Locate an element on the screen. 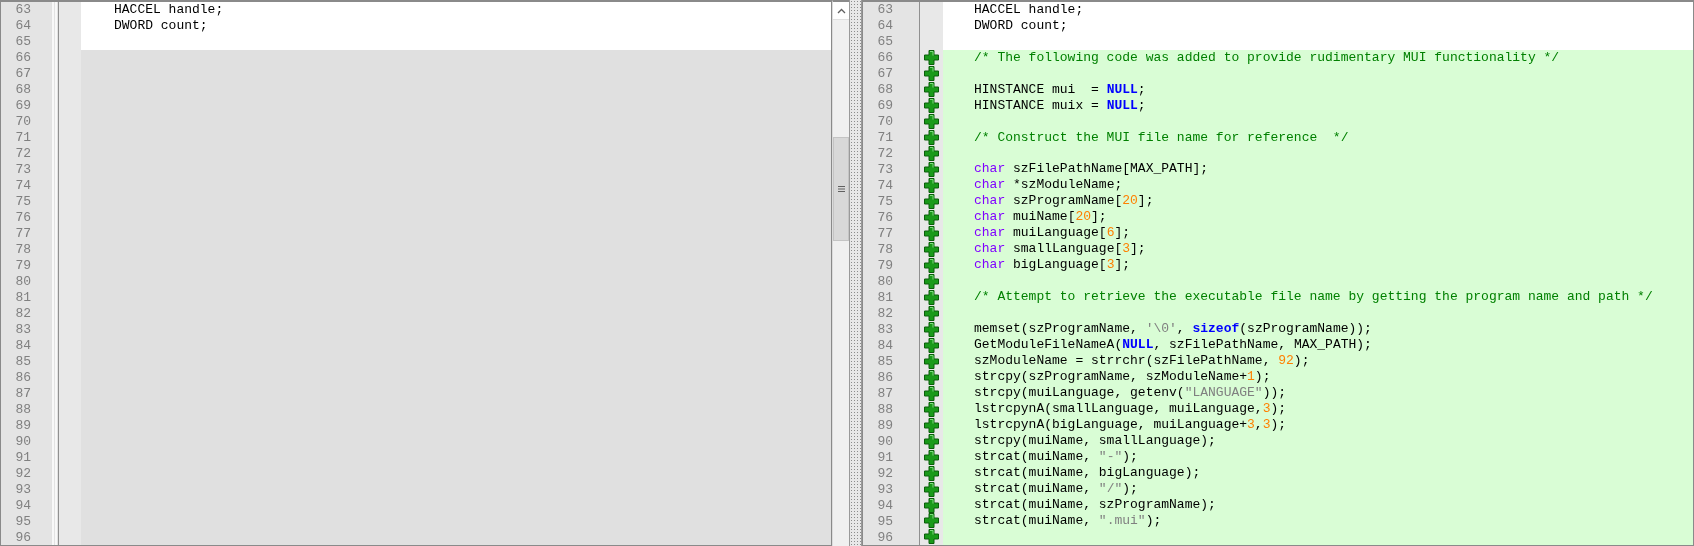 The image size is (1694, 546). code-line: szModuleName = strrchr(szFilePathName, 92); is located at coordinates (1142, 361).